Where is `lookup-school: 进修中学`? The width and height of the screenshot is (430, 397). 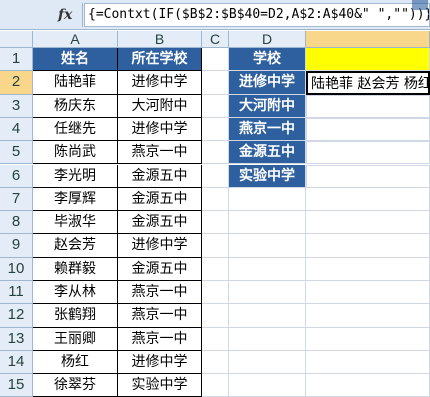 lookup-school: 进修中学 is located at coordinates (267, 83).